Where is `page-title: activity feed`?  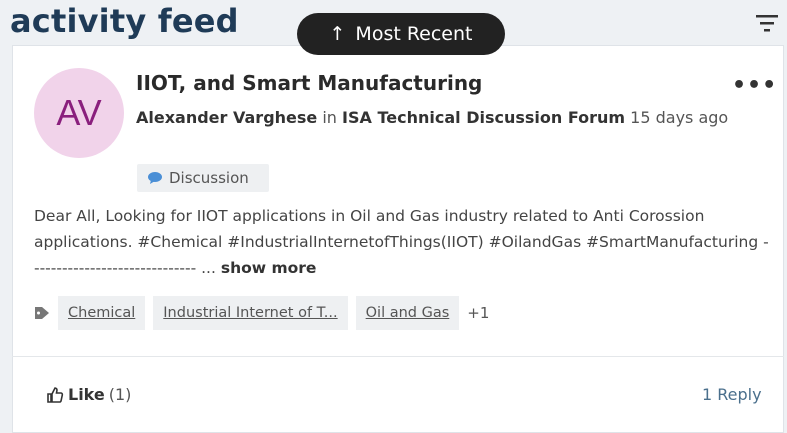 page-title: activity feed is located at coordinates (124, 21).